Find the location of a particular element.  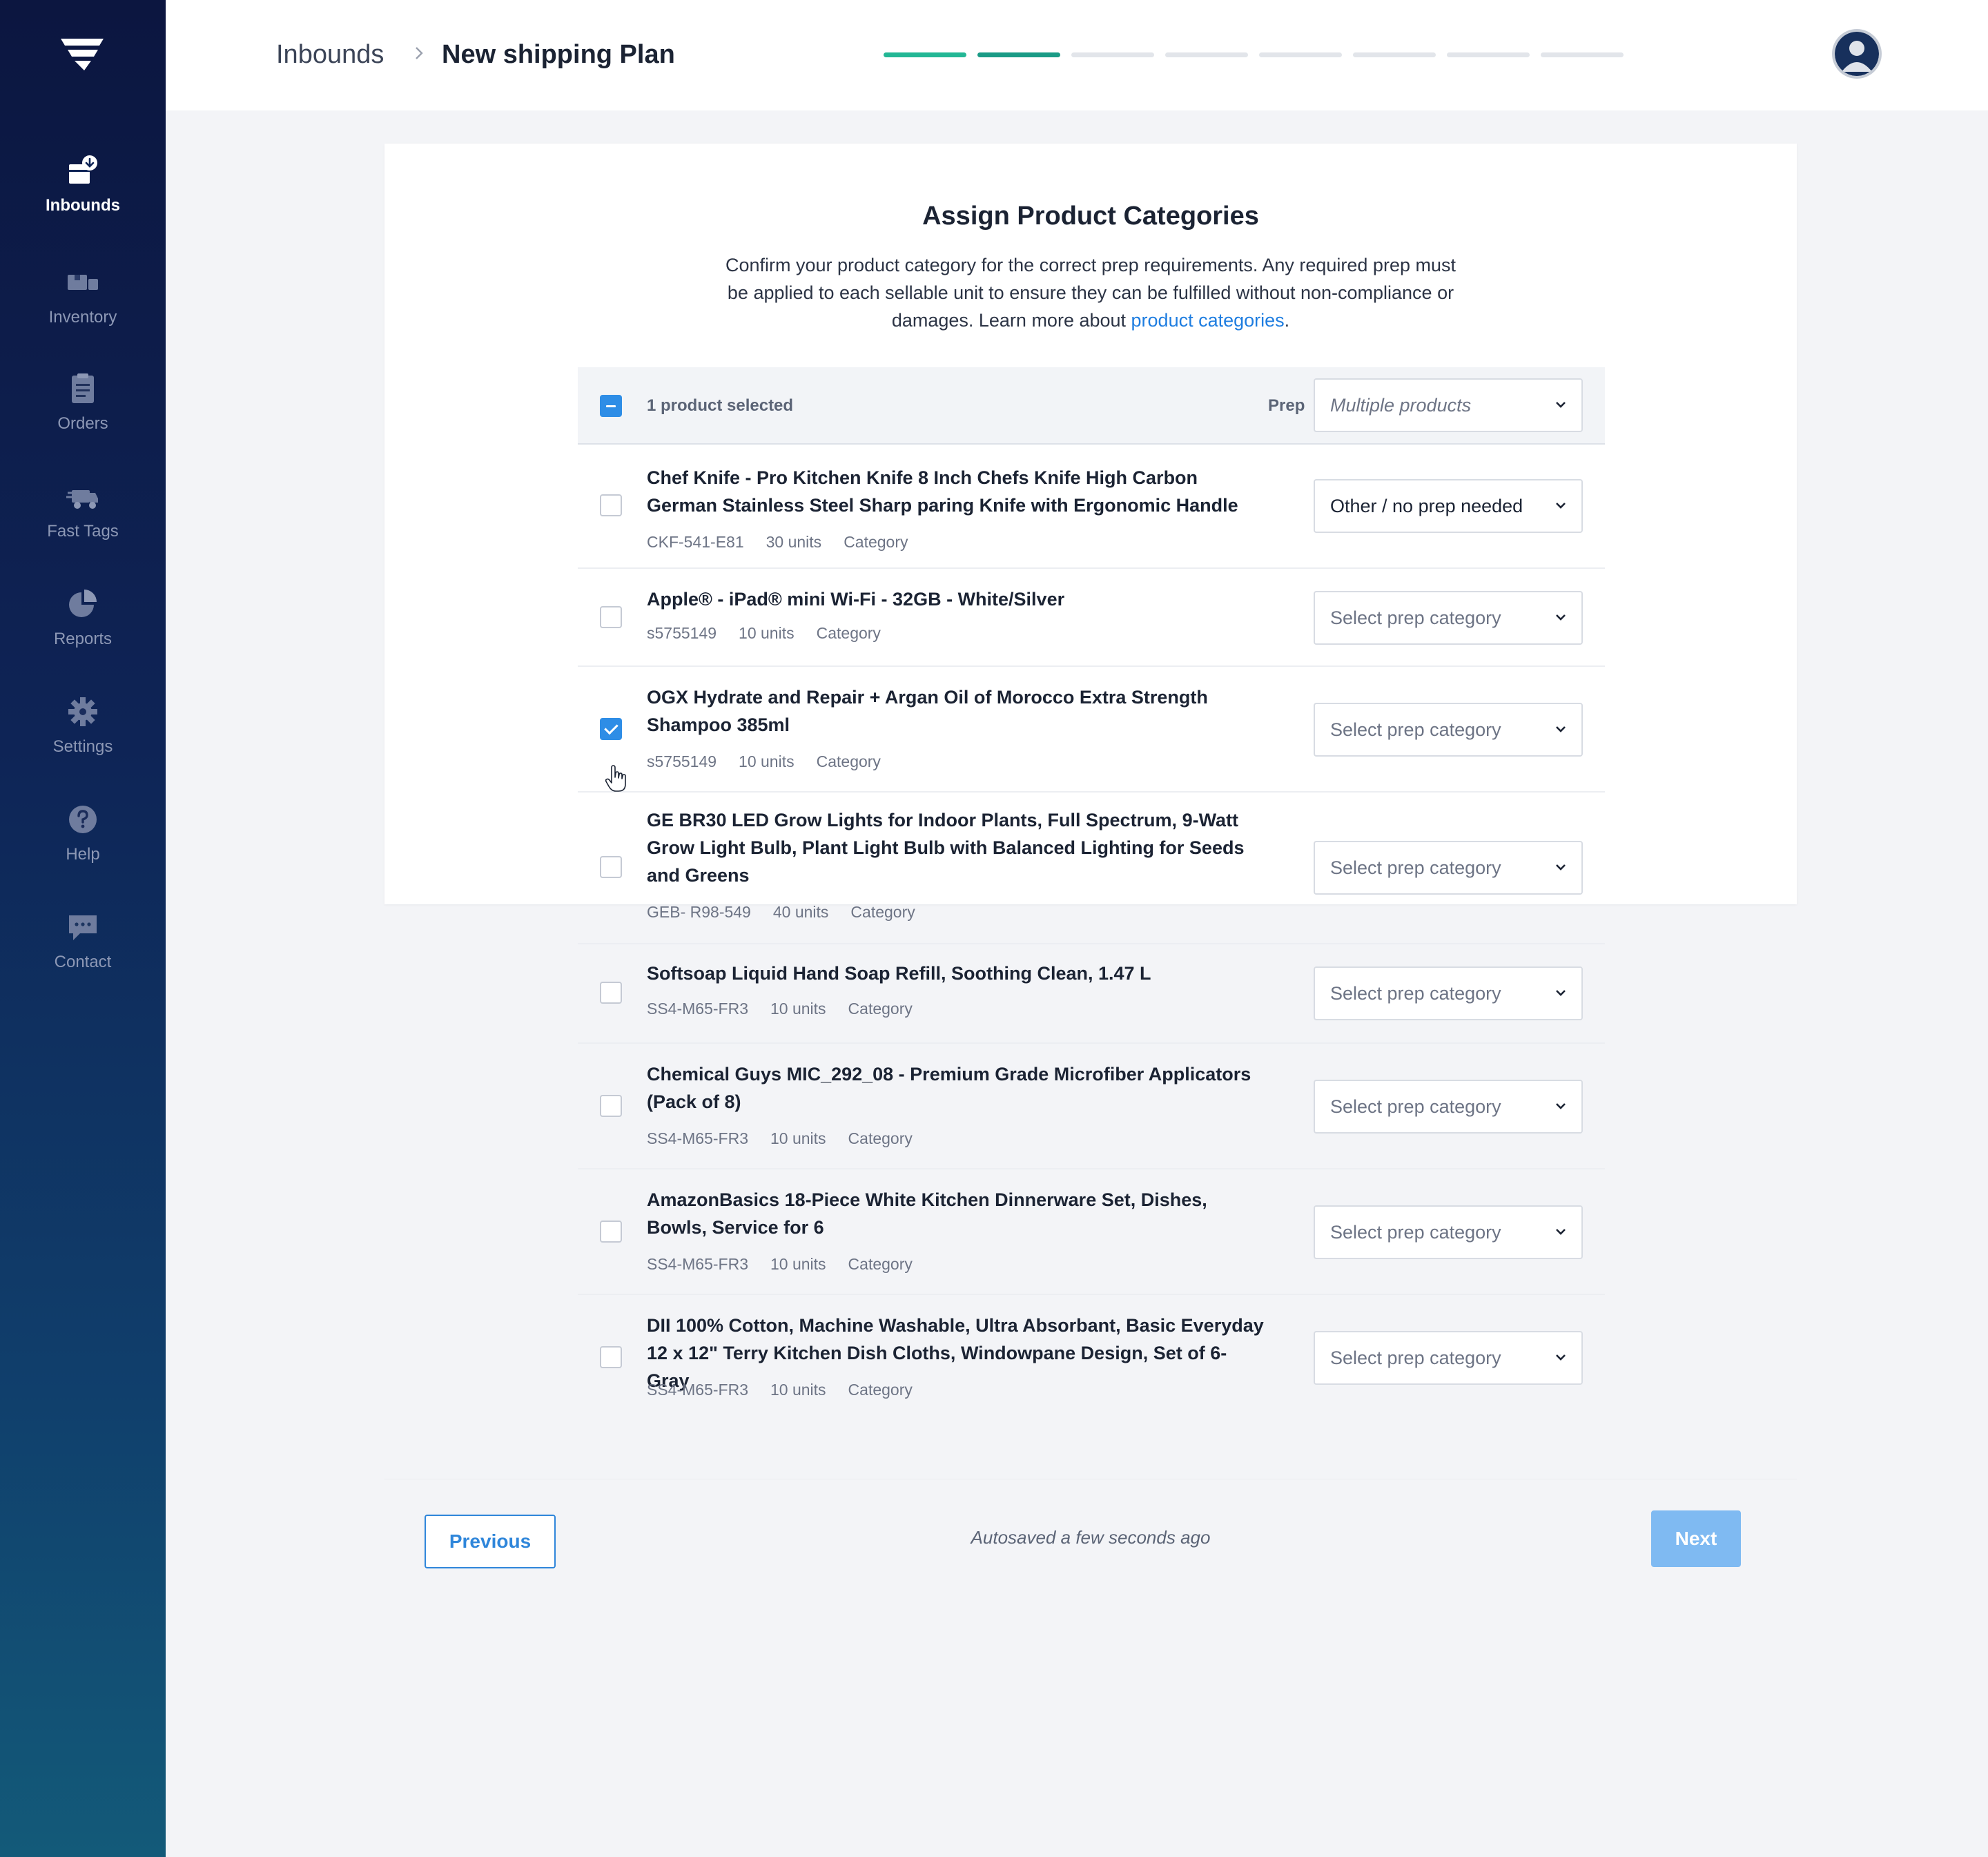

footer-divider is located at coordinates (1090, 1479).